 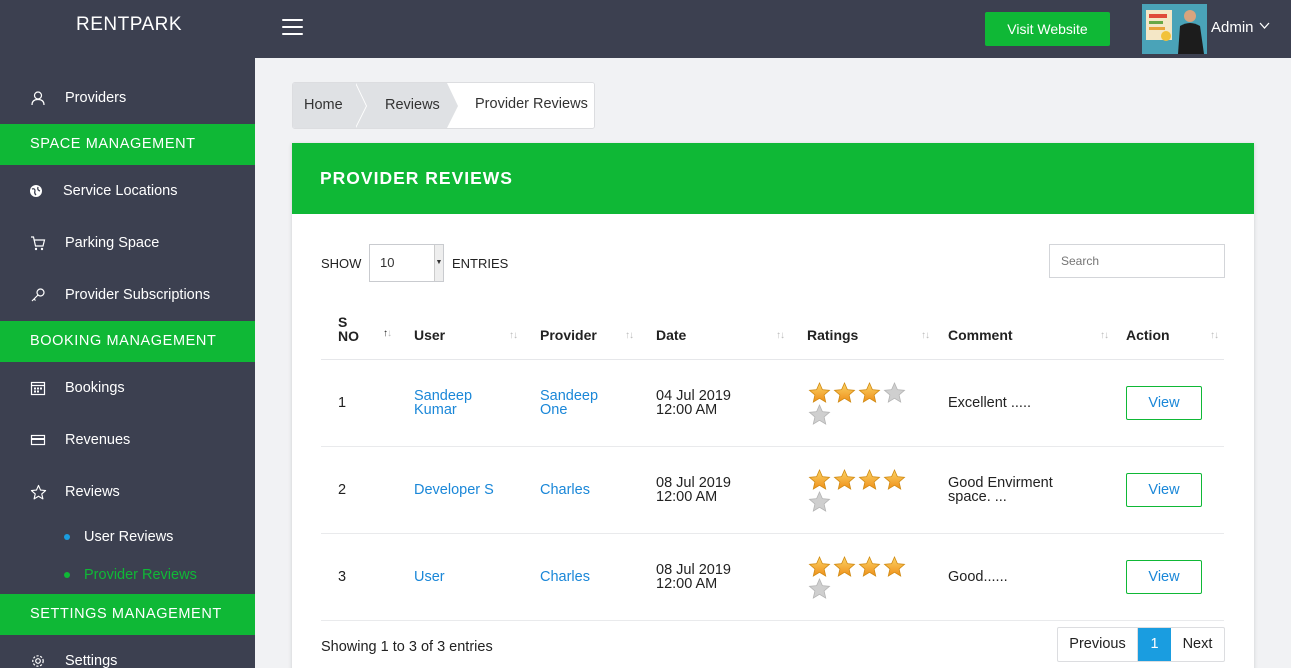 I want to click on menu-toggle-icon, so click(x=292, y=28).